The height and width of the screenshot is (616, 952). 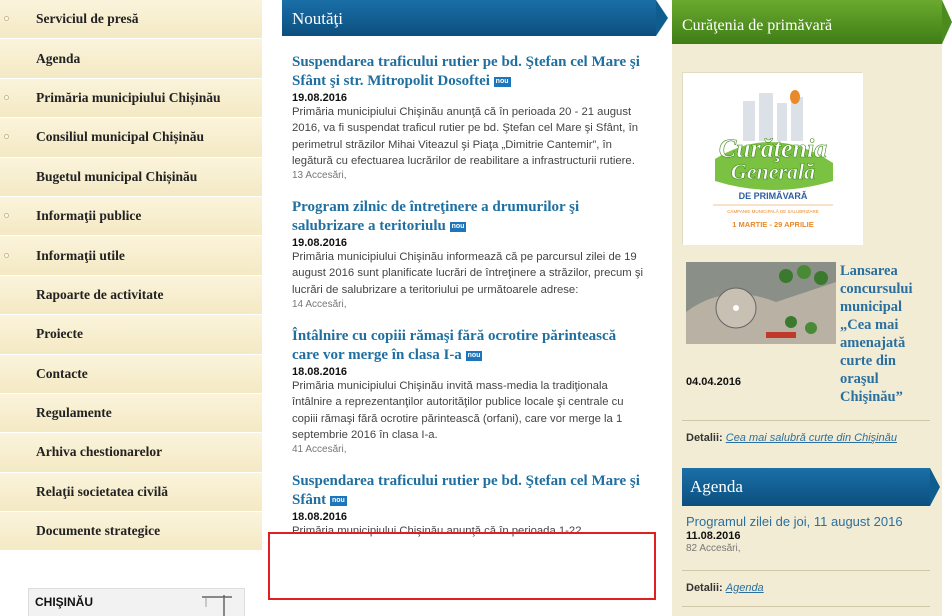 What do you see at coordinates (131, 59) in the screenshot?
I see `nav-item-agenda: Agenda` at bounding box center [131, 59].